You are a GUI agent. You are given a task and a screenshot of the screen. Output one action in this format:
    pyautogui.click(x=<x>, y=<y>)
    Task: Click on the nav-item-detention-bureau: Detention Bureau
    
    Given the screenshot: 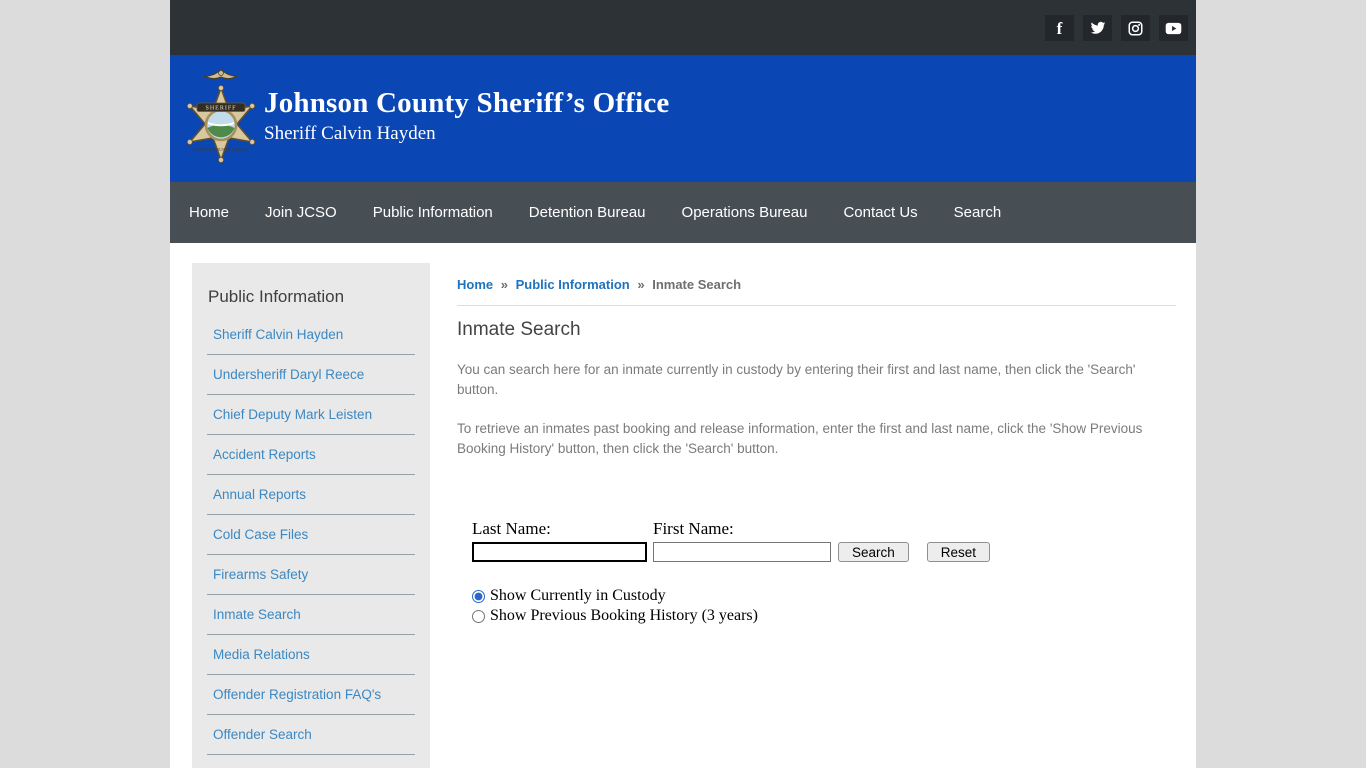 What is the action you would take?
    pyautogui.click(x=587, y=212)
    